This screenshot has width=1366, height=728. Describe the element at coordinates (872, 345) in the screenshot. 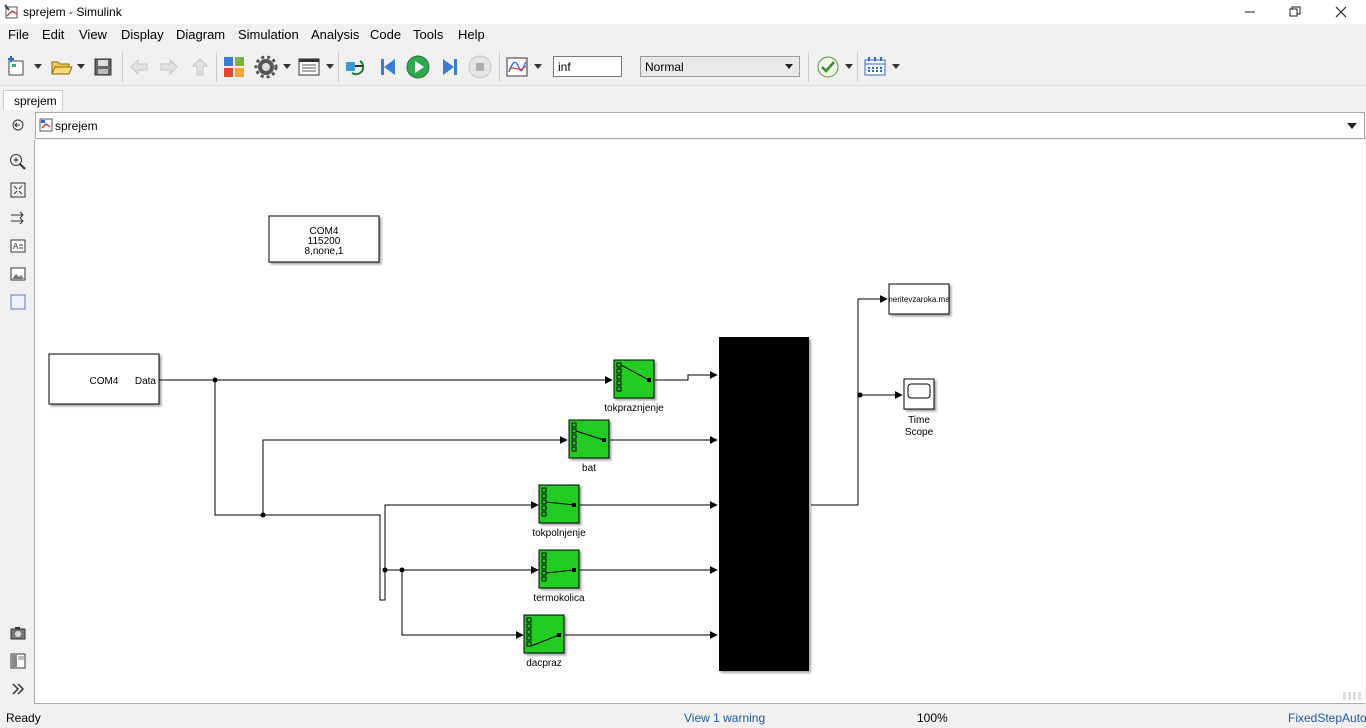

I see `signal-line-to-file` at that location.